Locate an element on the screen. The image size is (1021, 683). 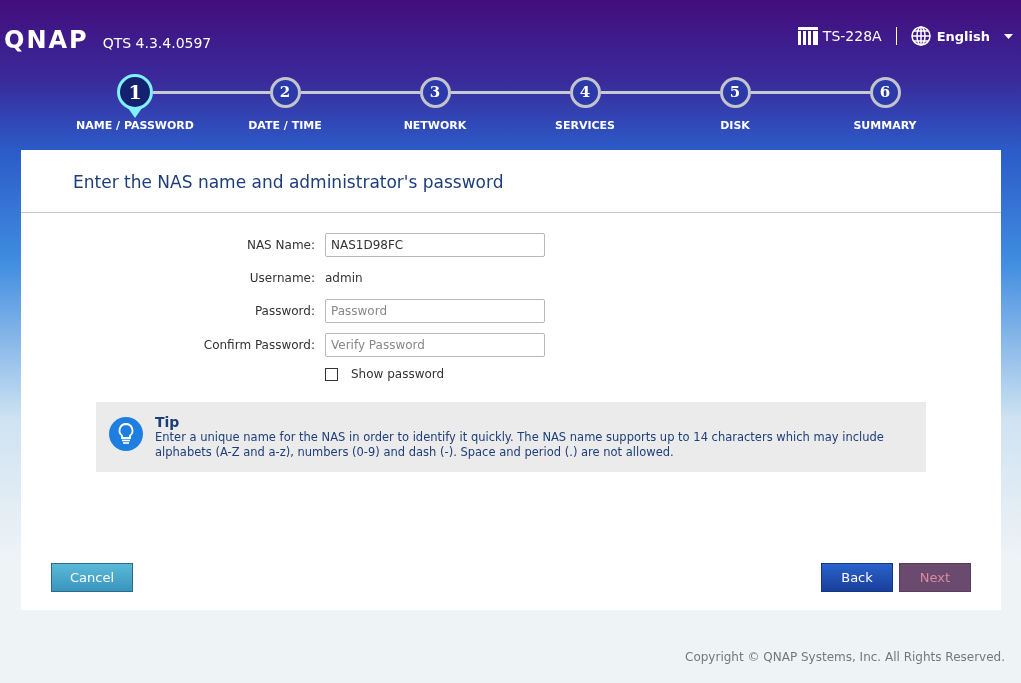
field-value: admin is located at coordinates (344, 278).